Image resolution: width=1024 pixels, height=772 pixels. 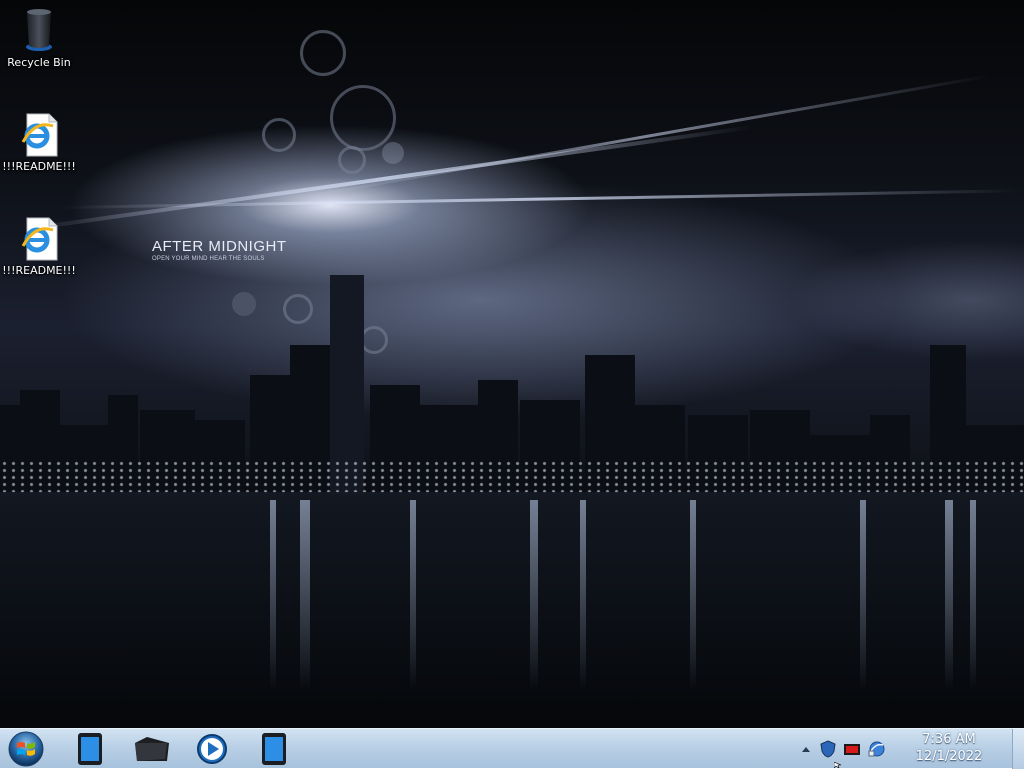 I want to click on windows-start-orb-icon, so click(x=26, y=749).